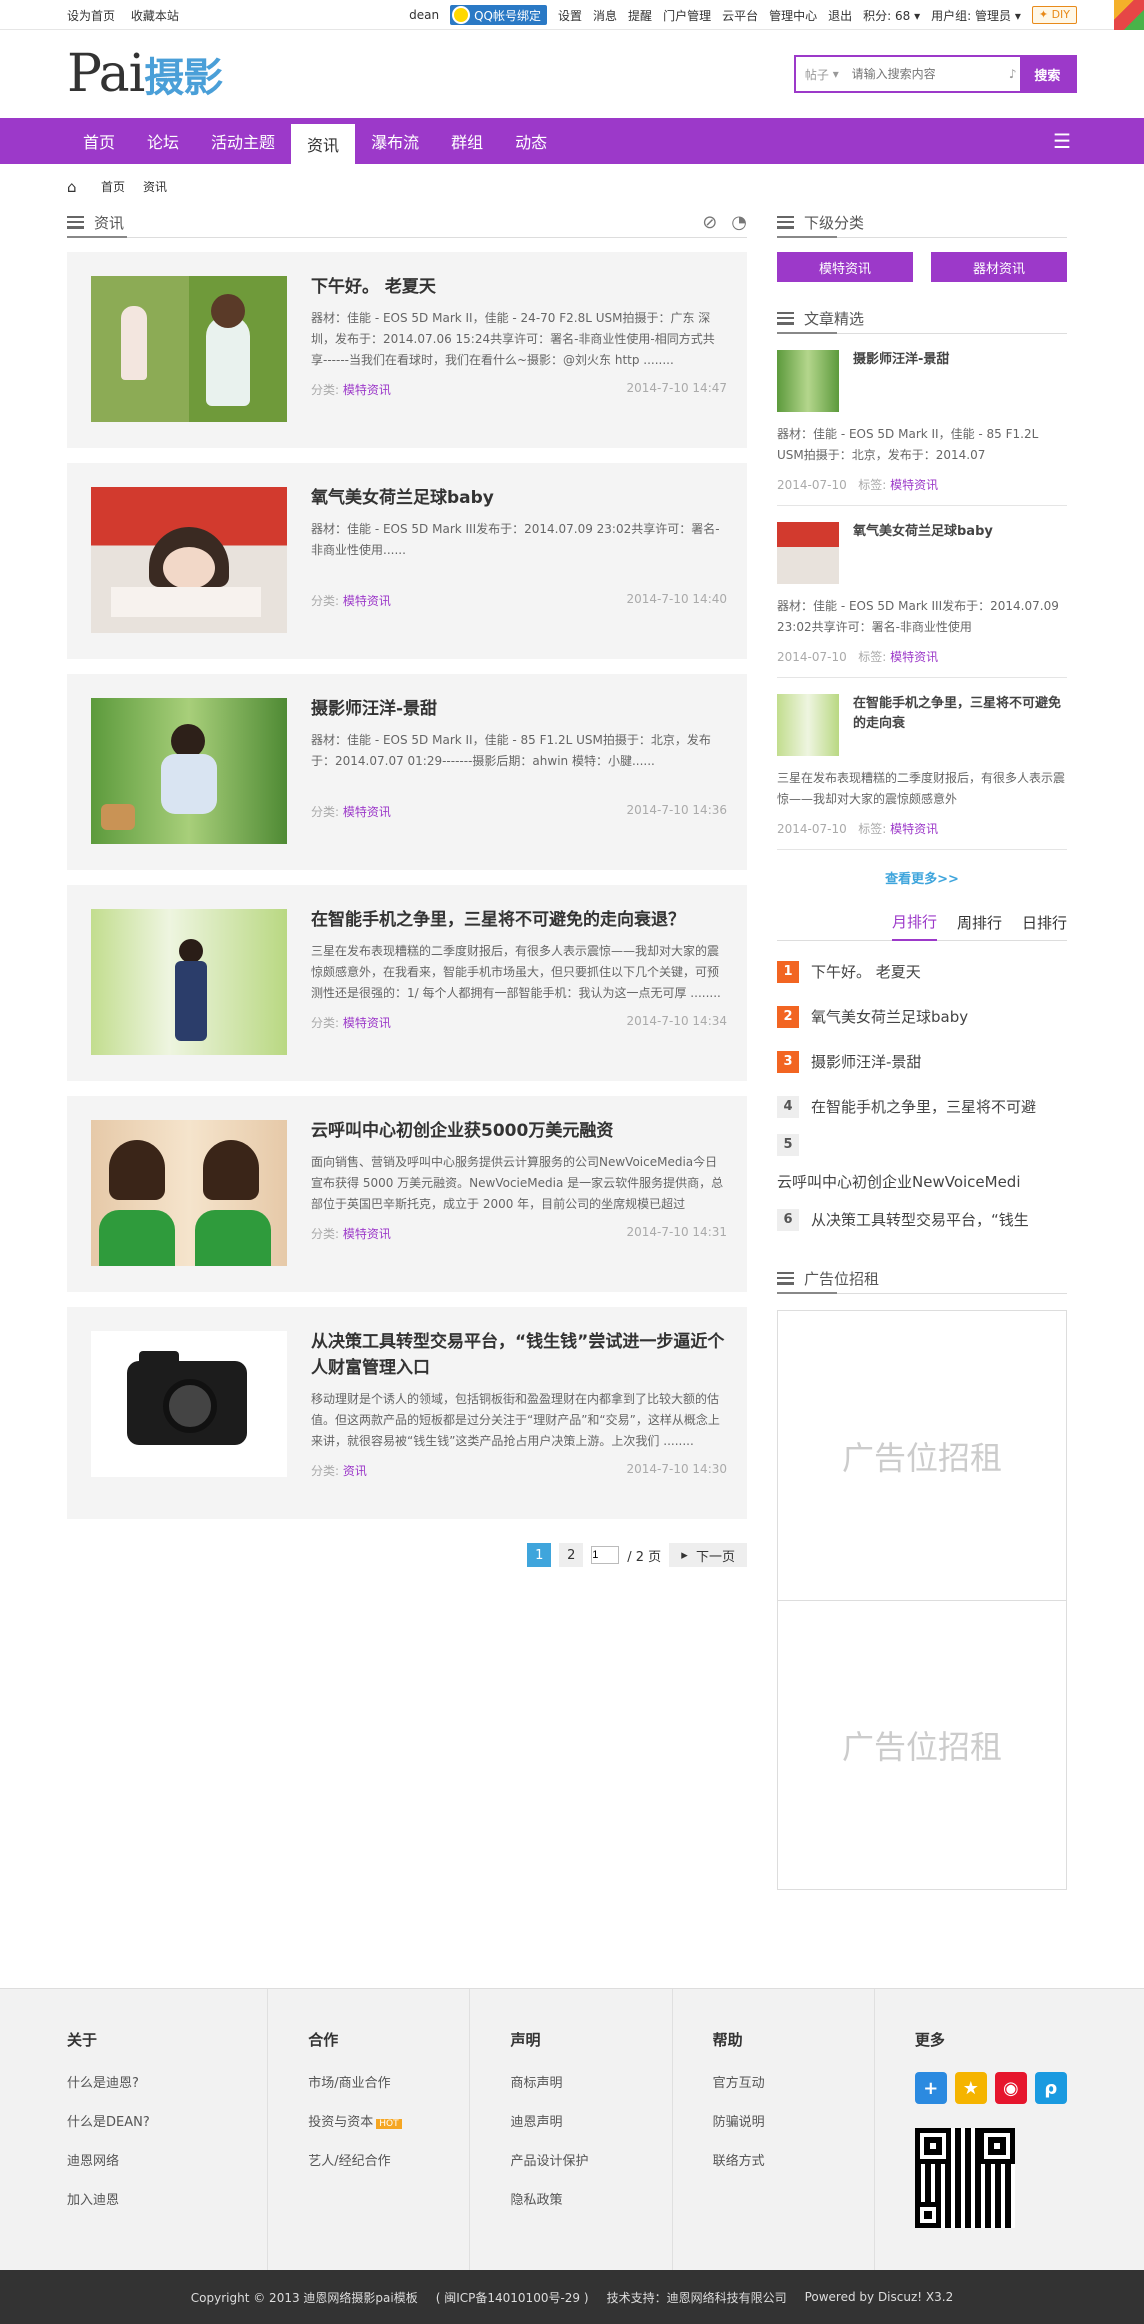  Describe the element at coordinates (539, 1555) in the screenshot. I see `page-1: 1` at that location.